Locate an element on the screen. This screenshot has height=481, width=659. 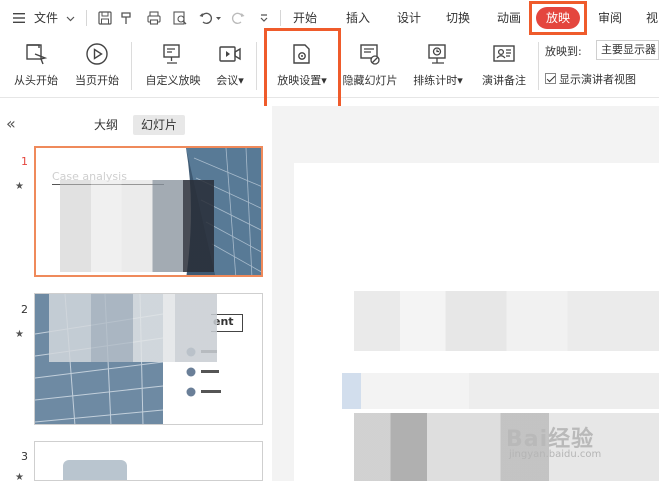
tab-view: 视 is located at coordinates (652, 18).